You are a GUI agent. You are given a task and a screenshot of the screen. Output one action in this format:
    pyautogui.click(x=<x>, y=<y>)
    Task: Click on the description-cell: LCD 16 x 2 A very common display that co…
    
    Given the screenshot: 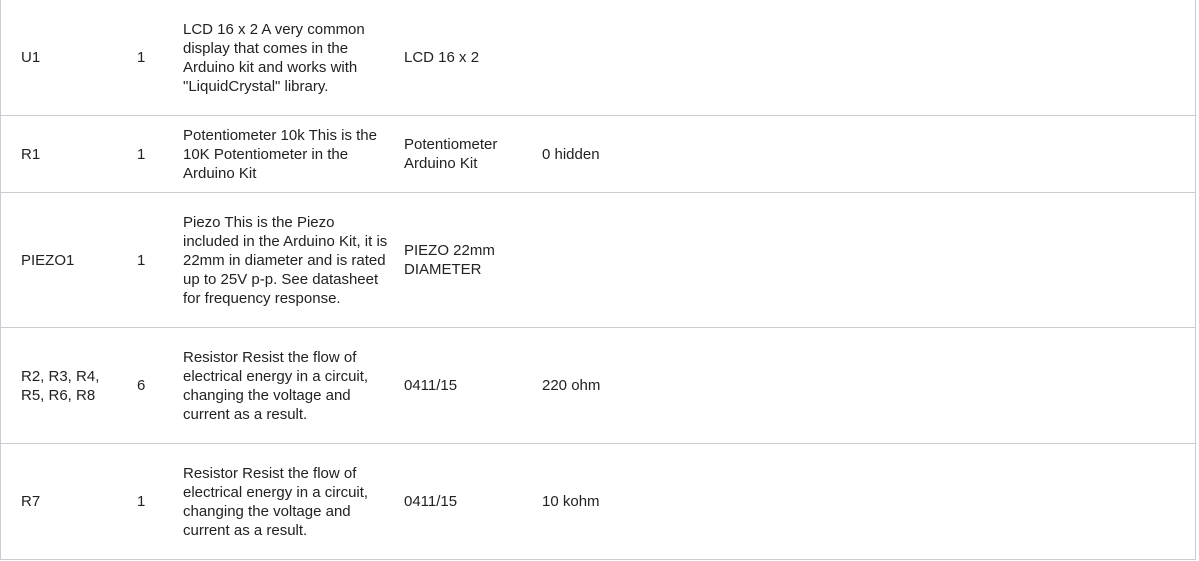 What is the action you would take?
    pyautogui.click(x=274, y=57)
    